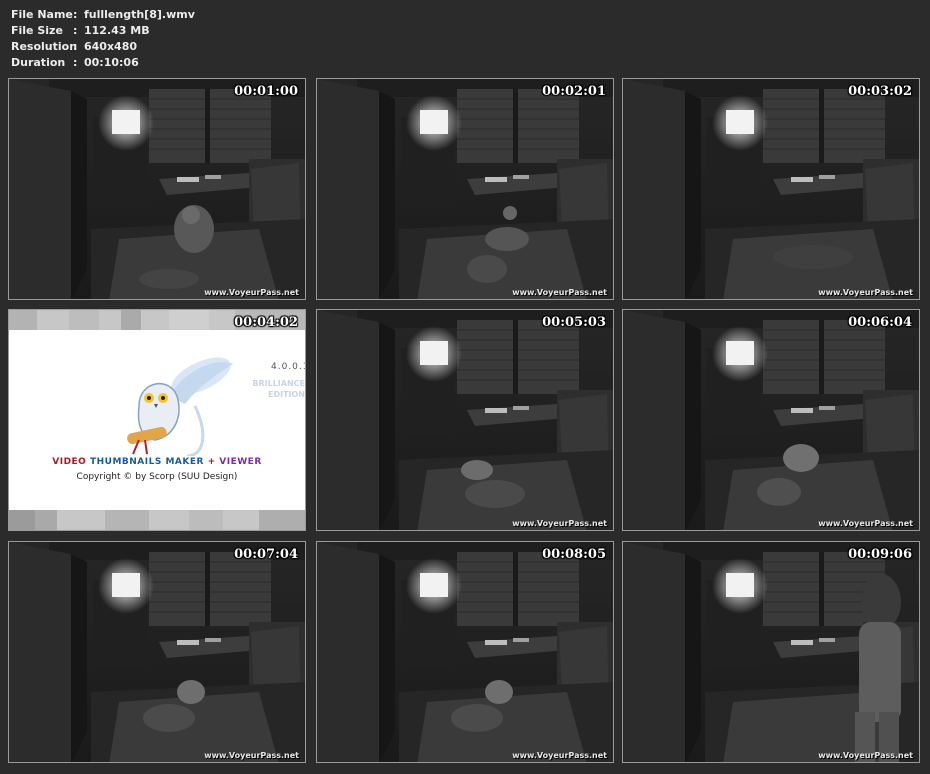  I want to click on logo-title: VIDEO THUMBNAILS MAKER + VIEWER, so click(157, 462).